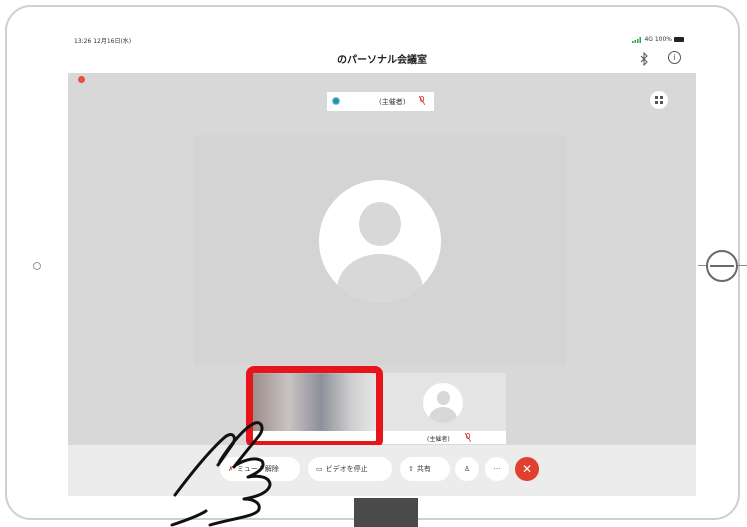 This screenshot has width=747, height=527. I want to click on thumbnail-label-bar: (主催者), so click(442, 437).